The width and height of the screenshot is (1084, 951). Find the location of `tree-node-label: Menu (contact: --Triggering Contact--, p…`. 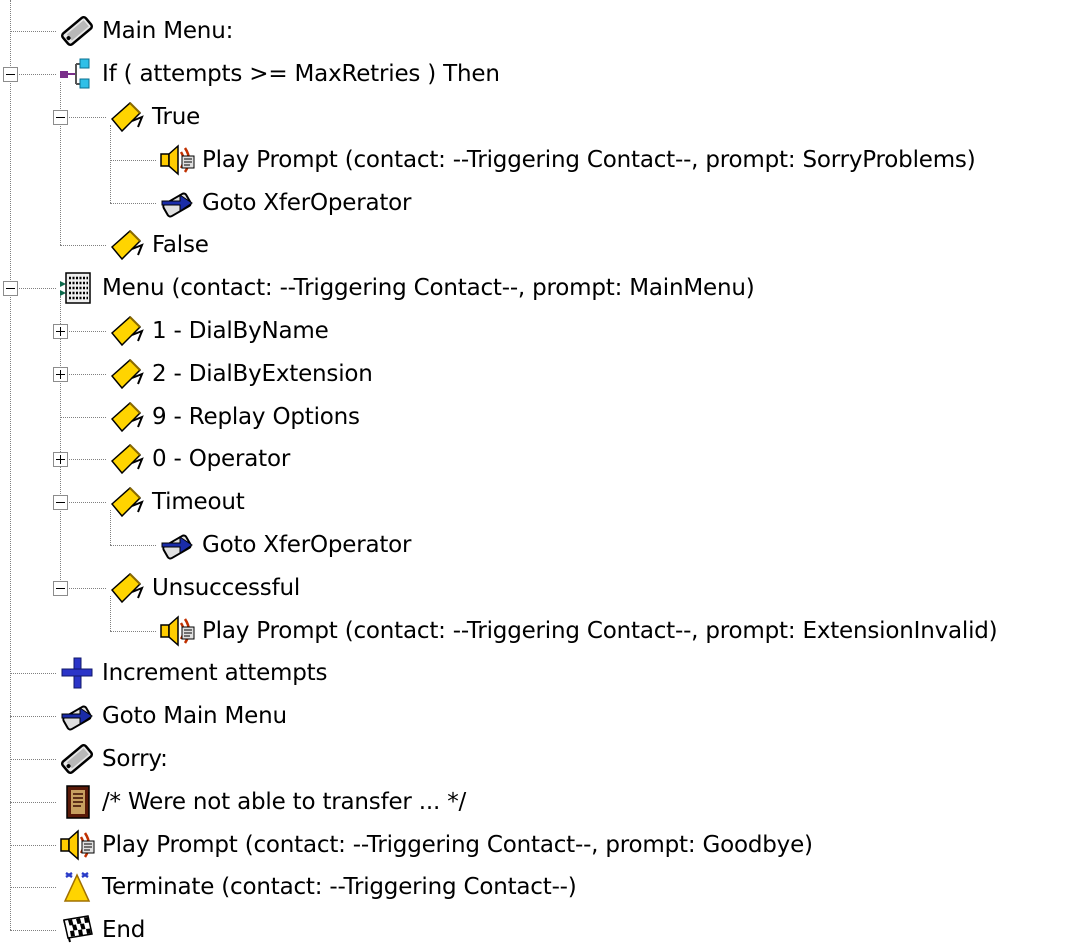

tree-node-label: Menu (contact: --Triggering Contact--, p… is located at coordinates (428, 288).